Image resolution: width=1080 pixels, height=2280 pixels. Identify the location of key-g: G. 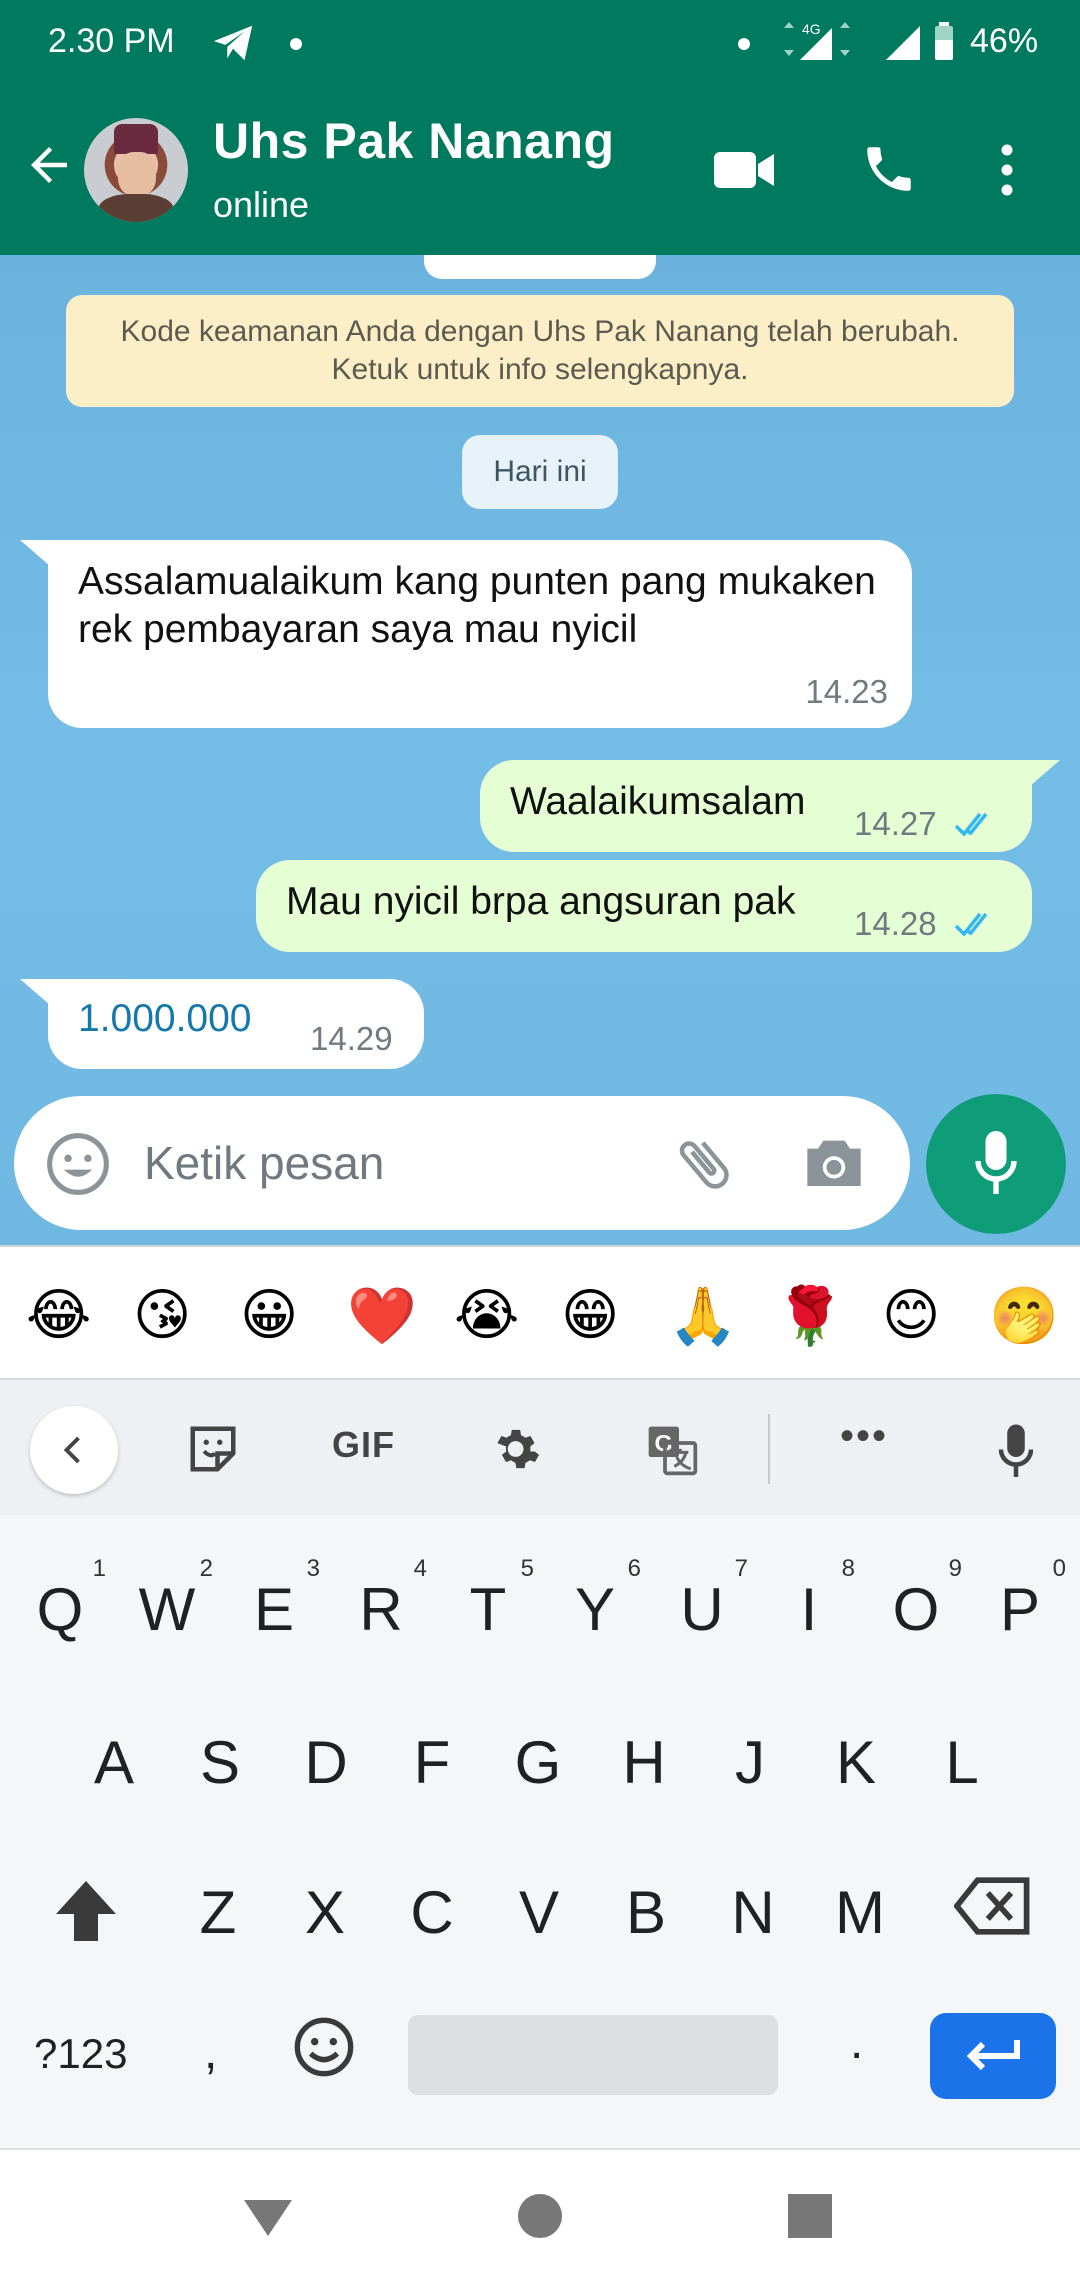
(538, 1762).